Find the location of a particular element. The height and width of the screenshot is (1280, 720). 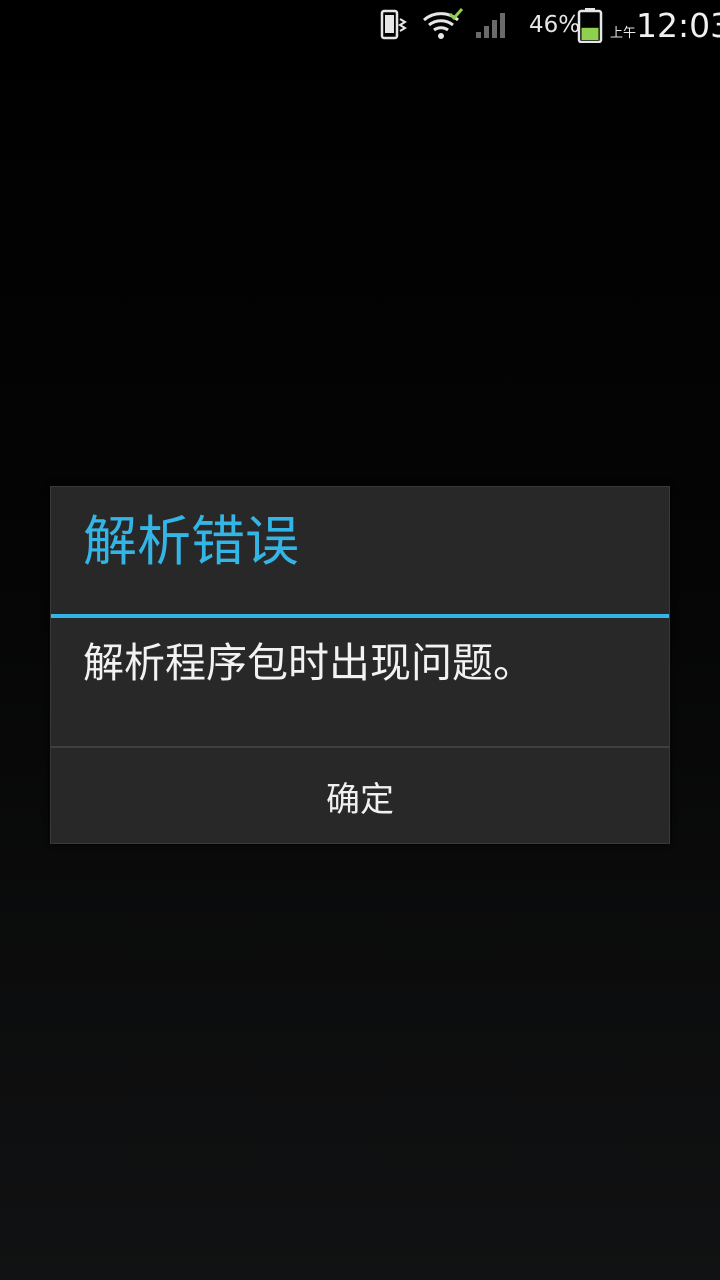

wifi-icon is located at coordinates (443, 25).